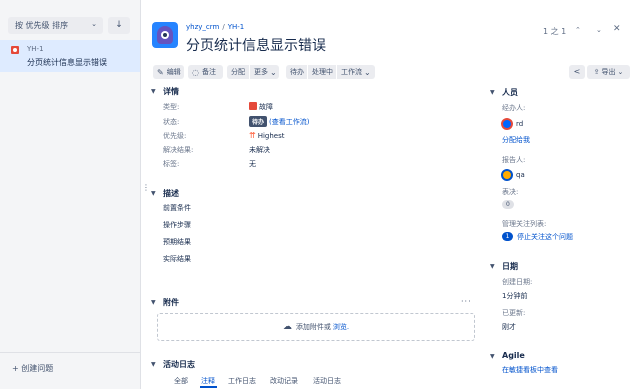  Describe the element at coordinates (238, 72) in the screenshot. I see `assign-button: 分配` at that location.